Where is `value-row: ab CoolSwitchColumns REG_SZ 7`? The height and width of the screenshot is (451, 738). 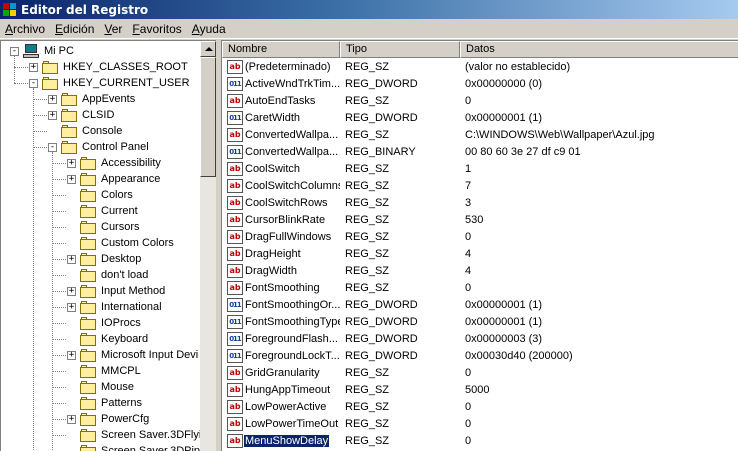
value-row: ab CoolSwitchColumns REG_SZ 7 is located at coordinates (480, 185).